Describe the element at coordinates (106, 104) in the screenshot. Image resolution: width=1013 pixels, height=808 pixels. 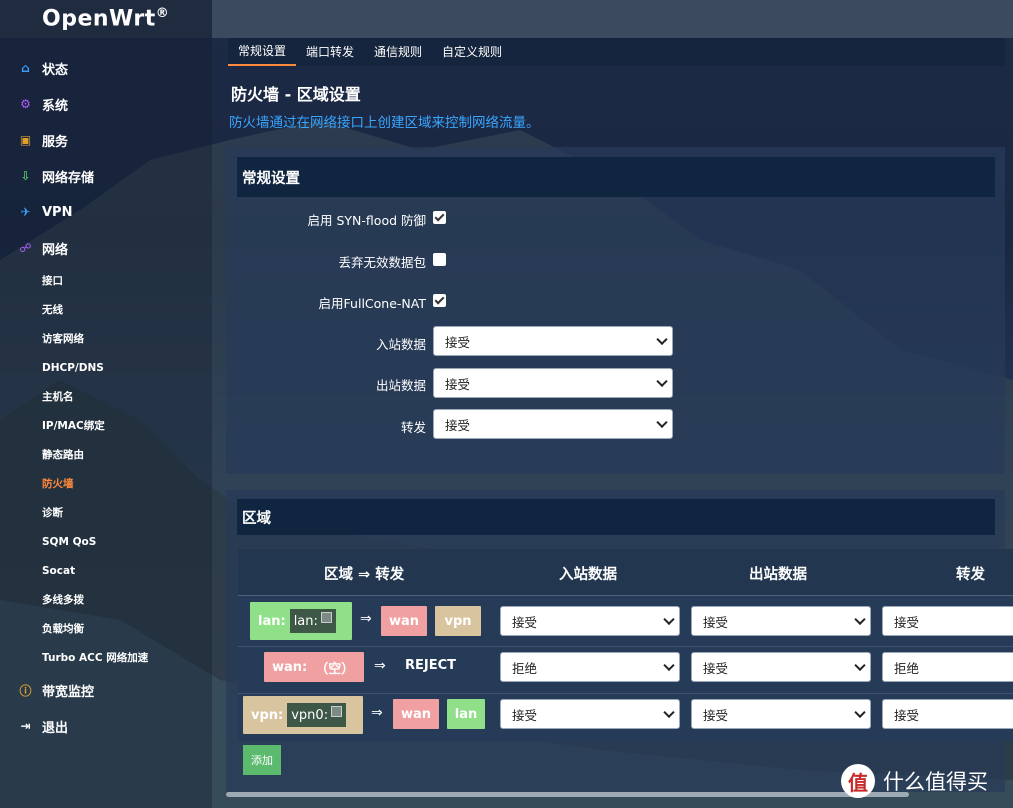
I see `sidebar-item-system: ⚙ 系统` at that location.